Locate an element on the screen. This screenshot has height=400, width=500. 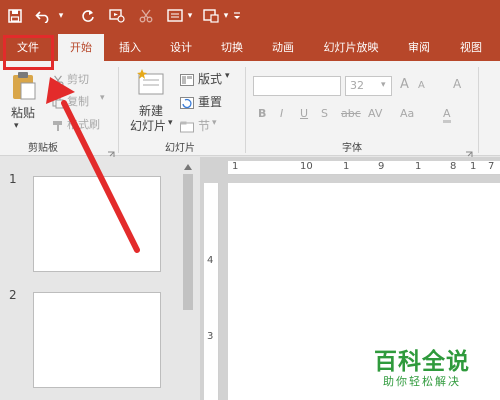
watermark-subtitle: 助你轻松解决 is located at coordinates (422, 381).